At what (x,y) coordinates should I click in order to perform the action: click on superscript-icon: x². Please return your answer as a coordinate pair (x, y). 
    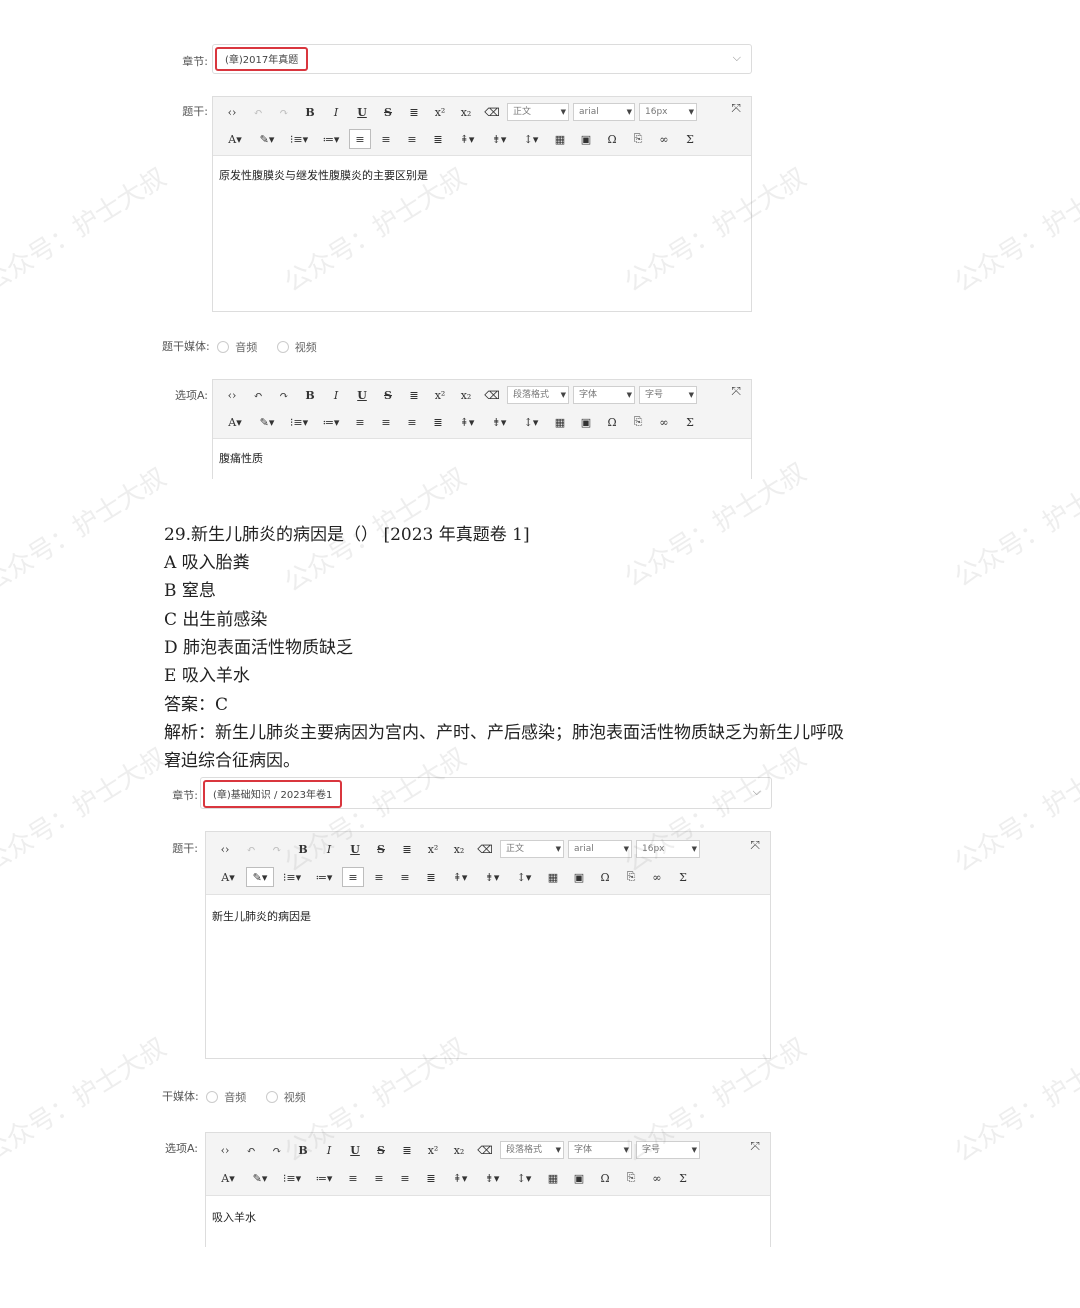
    Looking at the image, I should click on (433, 849).